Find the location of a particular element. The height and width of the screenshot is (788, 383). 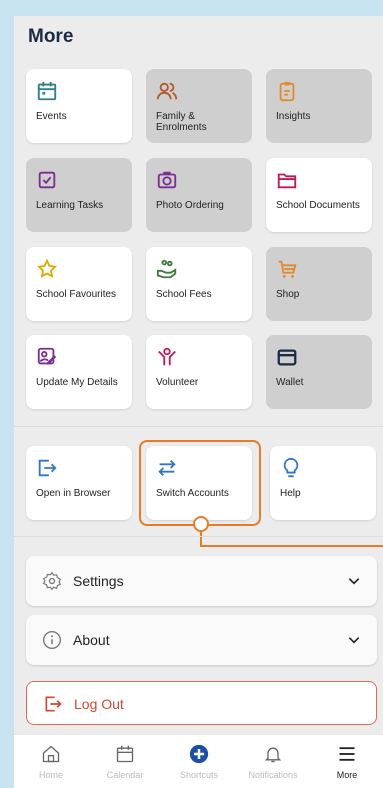

home-icon is located at coordinates (51, 754).